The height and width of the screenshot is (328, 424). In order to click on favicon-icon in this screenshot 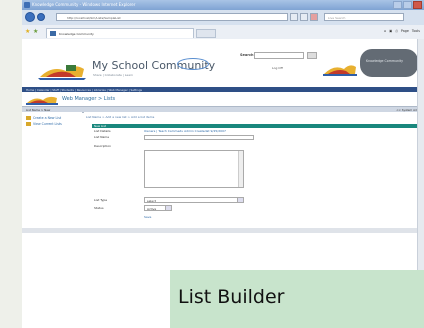, I will do `click(53, 33)`.